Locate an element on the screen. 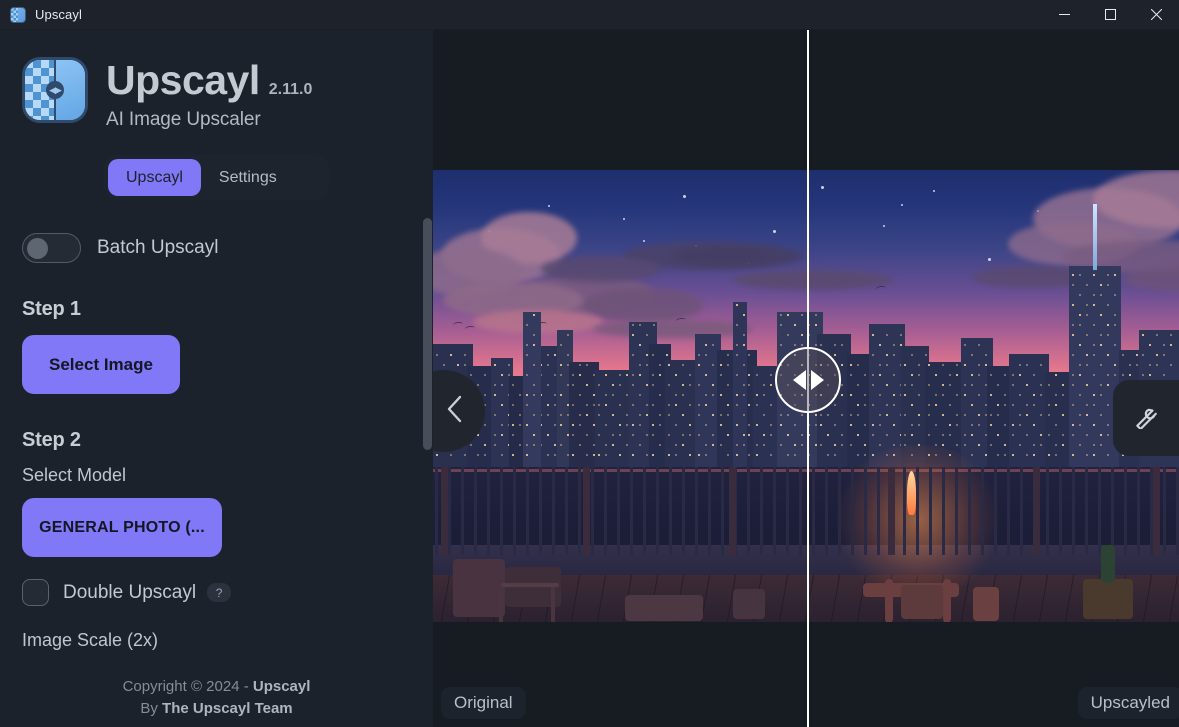 The height and width of the screenshot is (727, 1179). chevron-left-icon is located at coordinates (455, 411).